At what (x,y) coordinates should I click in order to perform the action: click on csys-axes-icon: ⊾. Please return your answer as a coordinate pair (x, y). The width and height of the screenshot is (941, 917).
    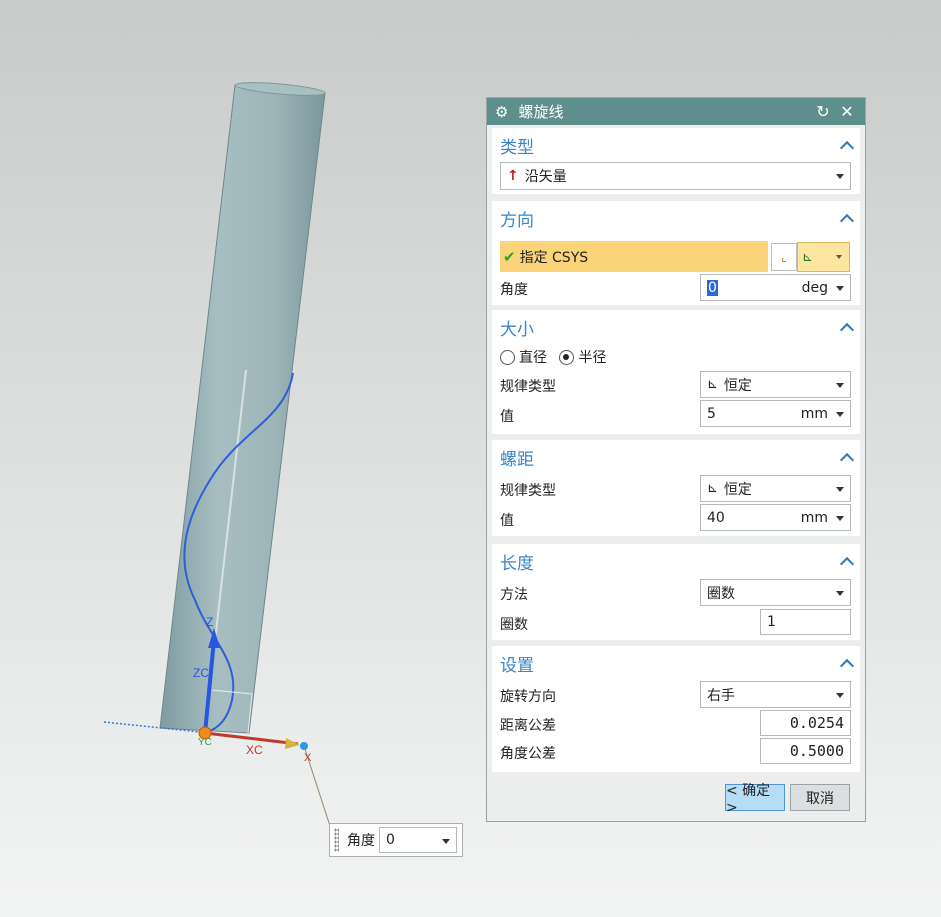
    Looking at the image, I should click on (807, 257).